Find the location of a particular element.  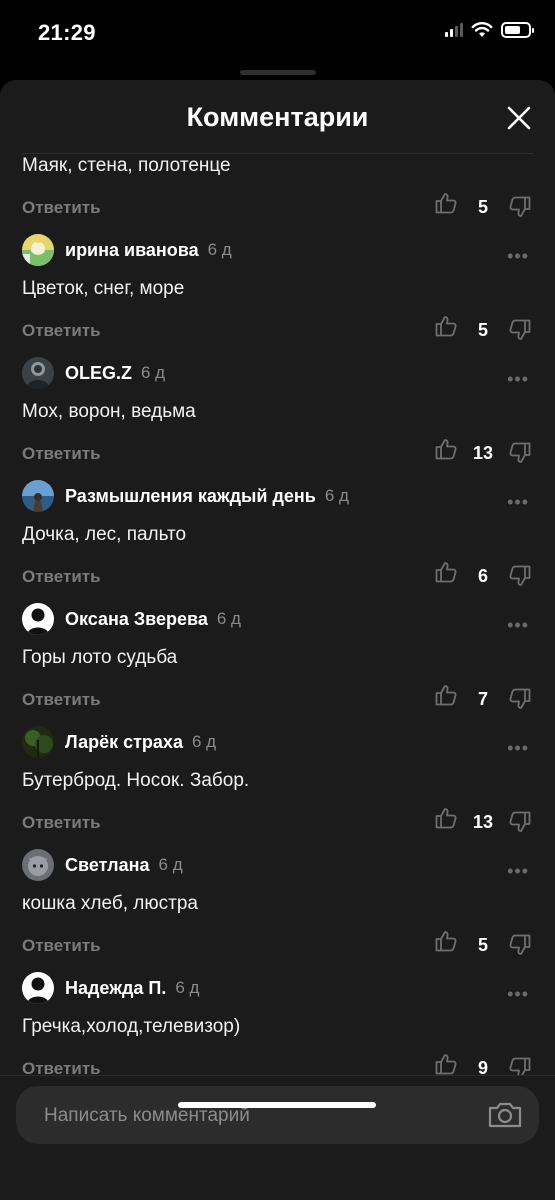

camera-icon is located at coordinates (505, 1115).